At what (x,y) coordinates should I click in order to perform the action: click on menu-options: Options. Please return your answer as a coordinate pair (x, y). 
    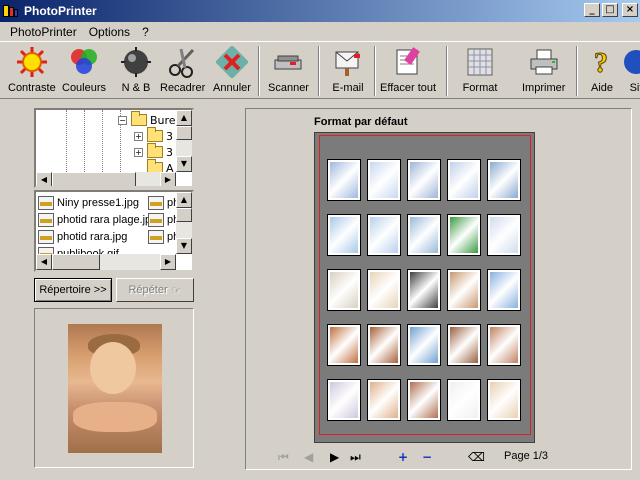
    Looking at the image, I should click on (109, 32).